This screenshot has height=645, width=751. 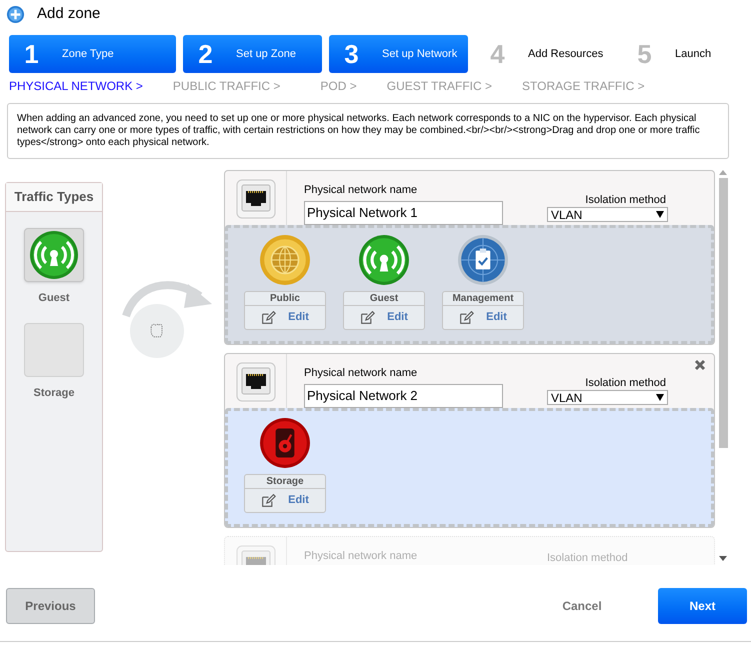 What do you see at coordinates (483, 260) in the screenshot?
I see `clipboard-icon` at bounding box center [483, 260].